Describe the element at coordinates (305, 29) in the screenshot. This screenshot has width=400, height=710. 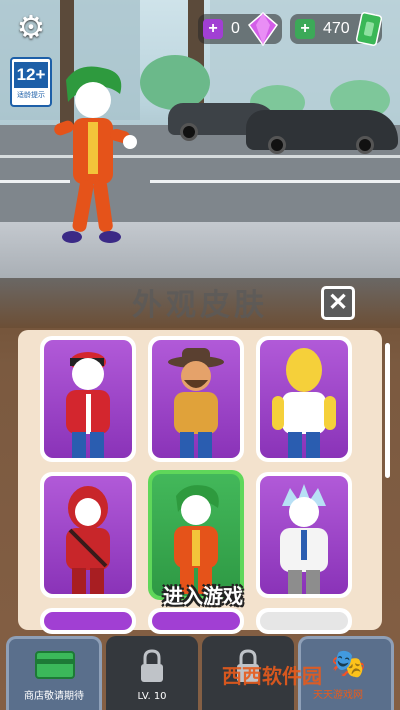
I see `add-cash-button: +` at that location.